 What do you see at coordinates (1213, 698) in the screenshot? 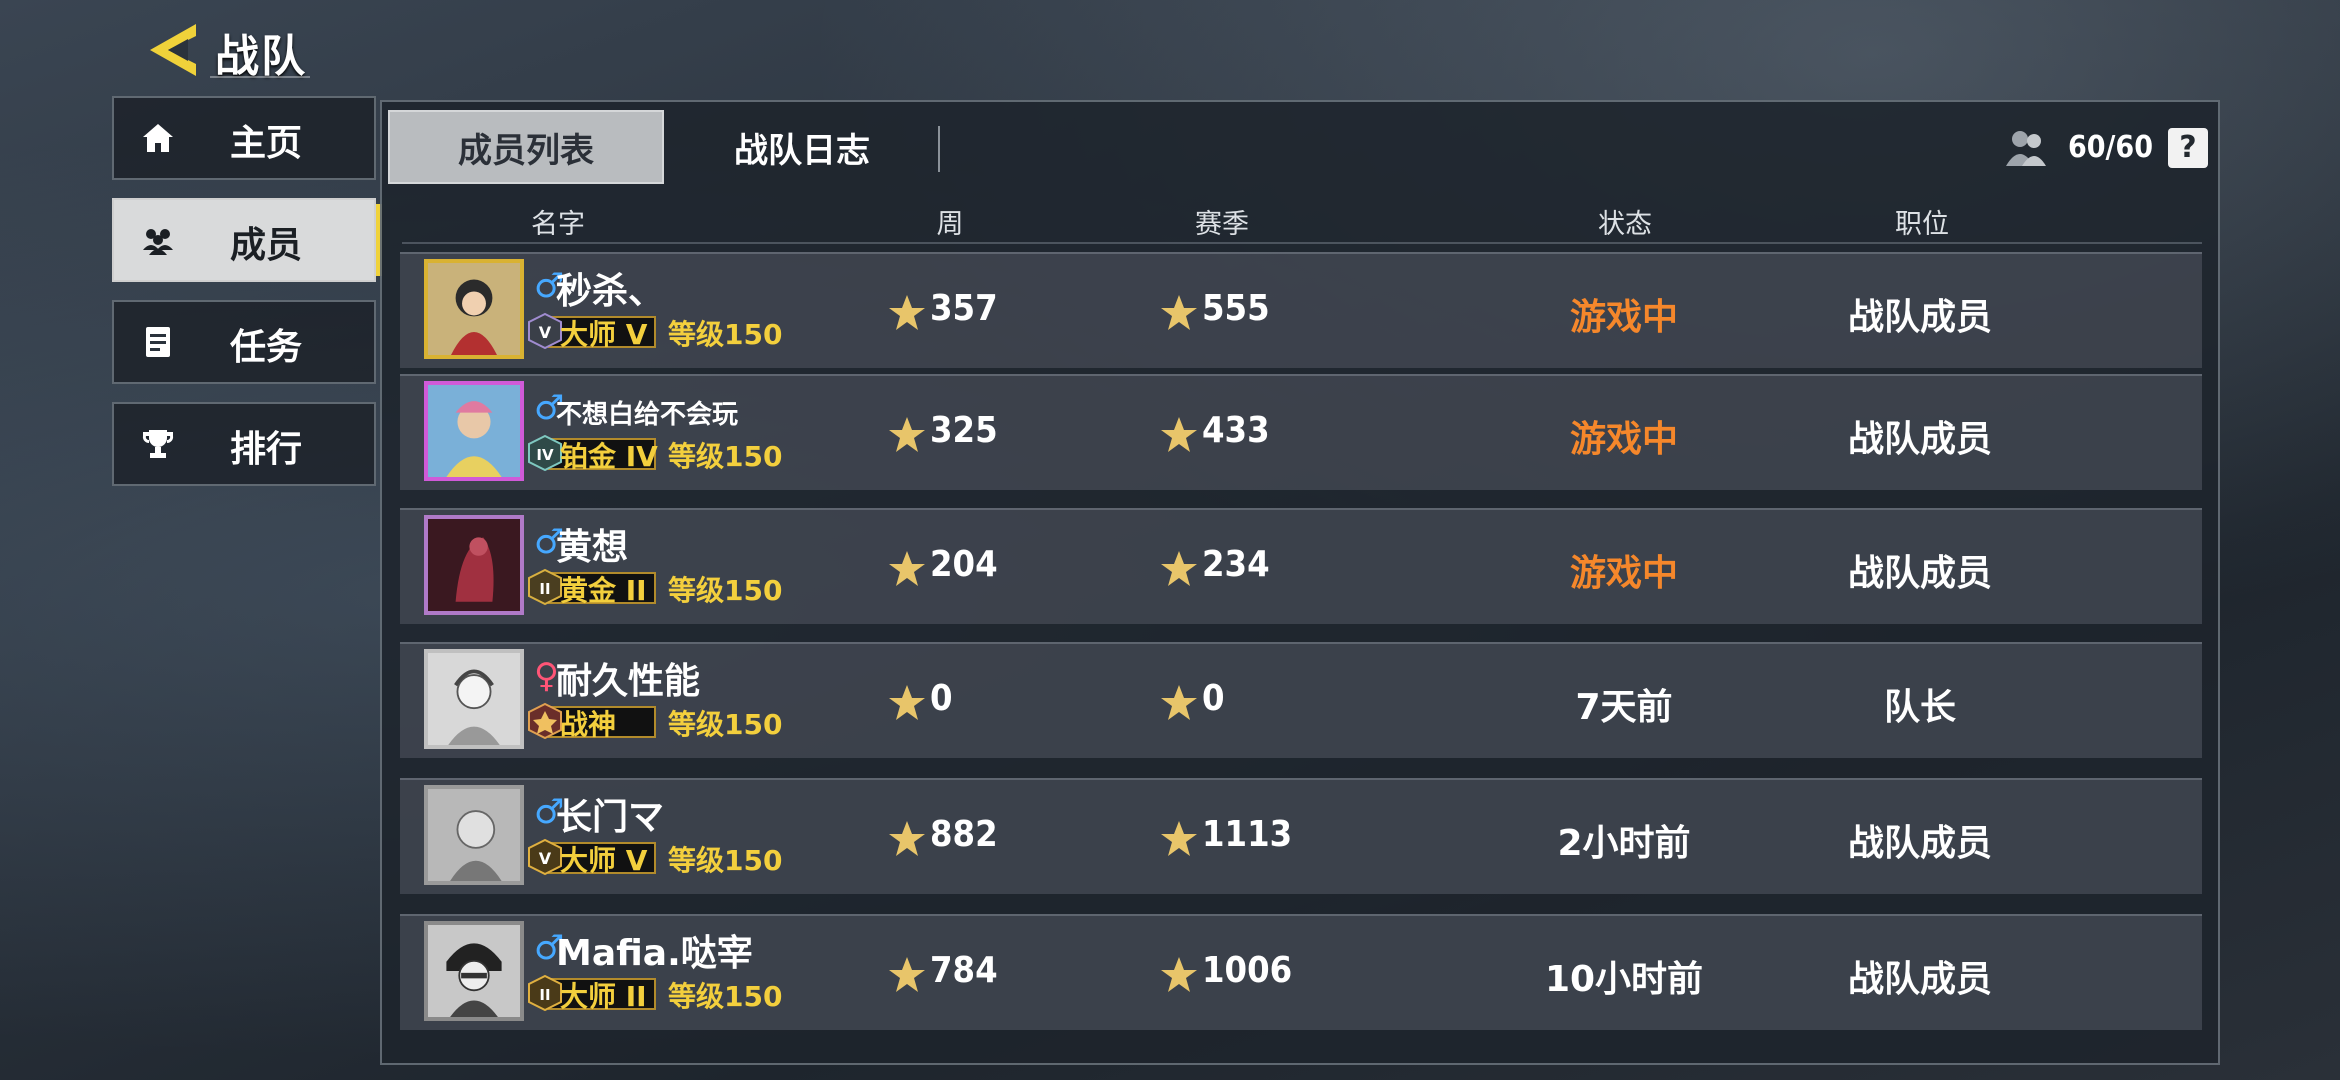
I see `season-score: 0` at bounding box center [1213, 698].